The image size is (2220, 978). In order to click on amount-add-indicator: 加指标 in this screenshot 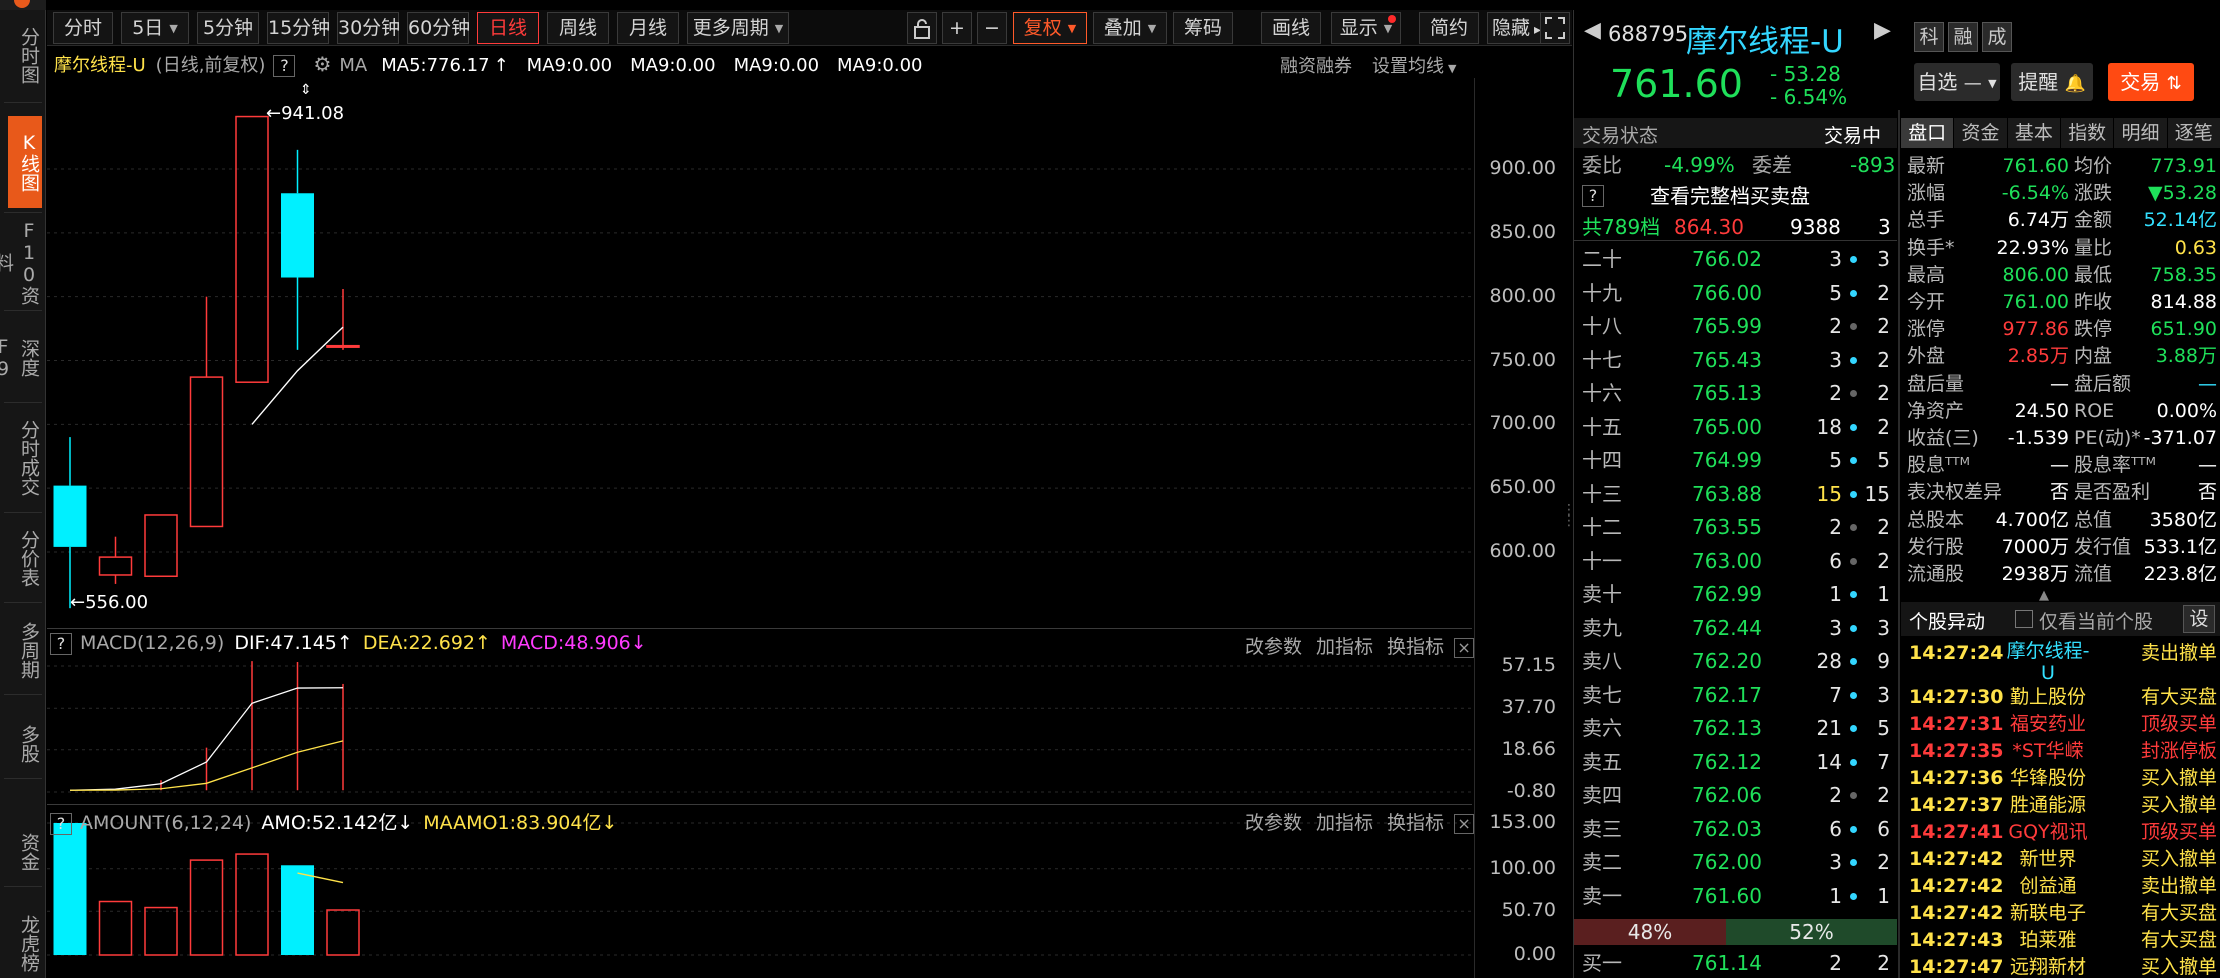, I will do `click(1344, 823)`.